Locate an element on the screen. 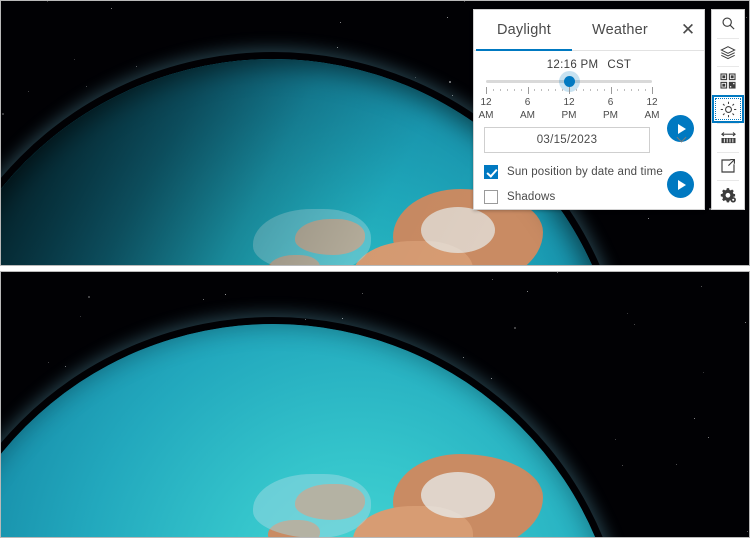  hour-label-4: 12 AM is located at coordinates (652, 109).